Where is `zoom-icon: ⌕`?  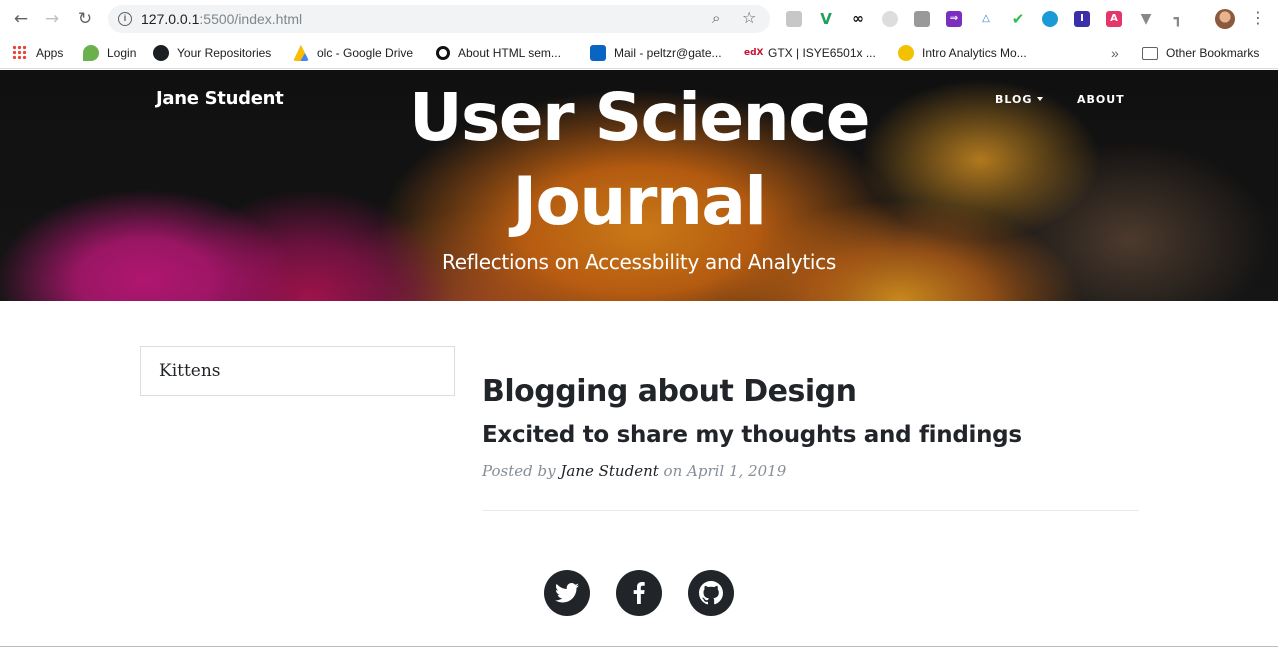 zoom-icon: ⌕ is located at coordinates (716, 18).